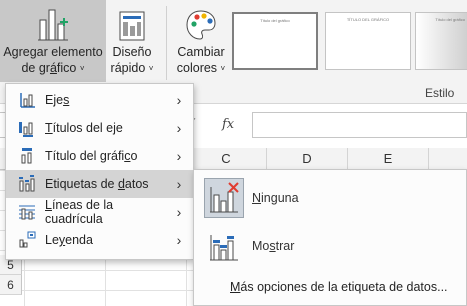  Describe the element at coordinates (53, 68) in the screenshot. I see `add-chart-element-label-2: de gráfico ˅` at that location.